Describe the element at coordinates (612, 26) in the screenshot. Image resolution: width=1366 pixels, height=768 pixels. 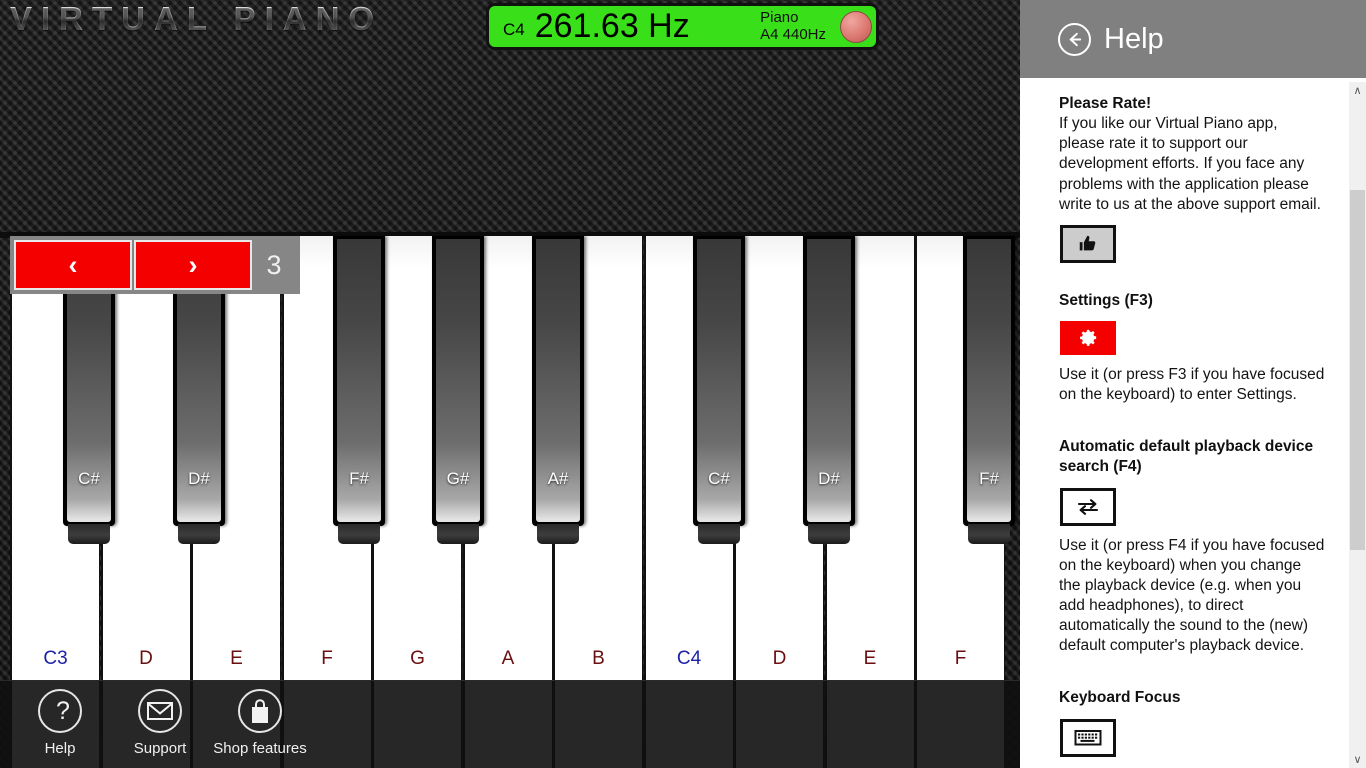
I see `display-frequency: 261.63 Hz` at that location.